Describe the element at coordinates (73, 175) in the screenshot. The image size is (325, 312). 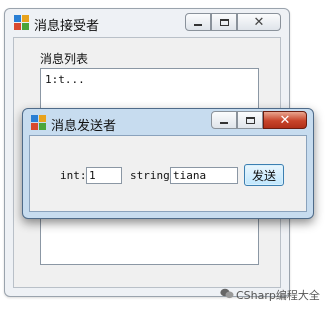
I see `int-label: int:` at that location.